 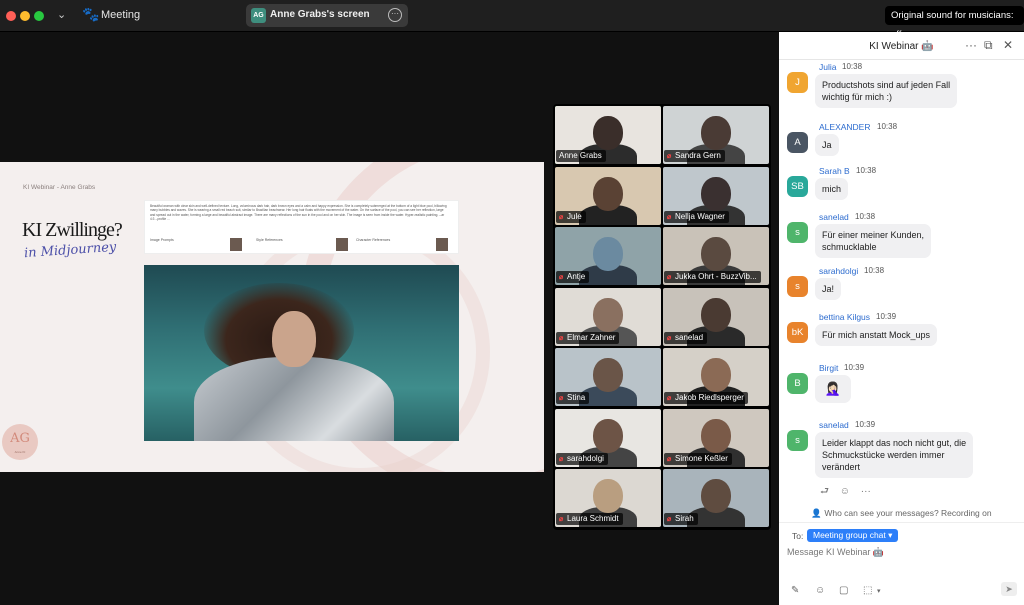 I want to click on participant-tile: ⌀ Elmar Zahner, so click(x=608, y=316).